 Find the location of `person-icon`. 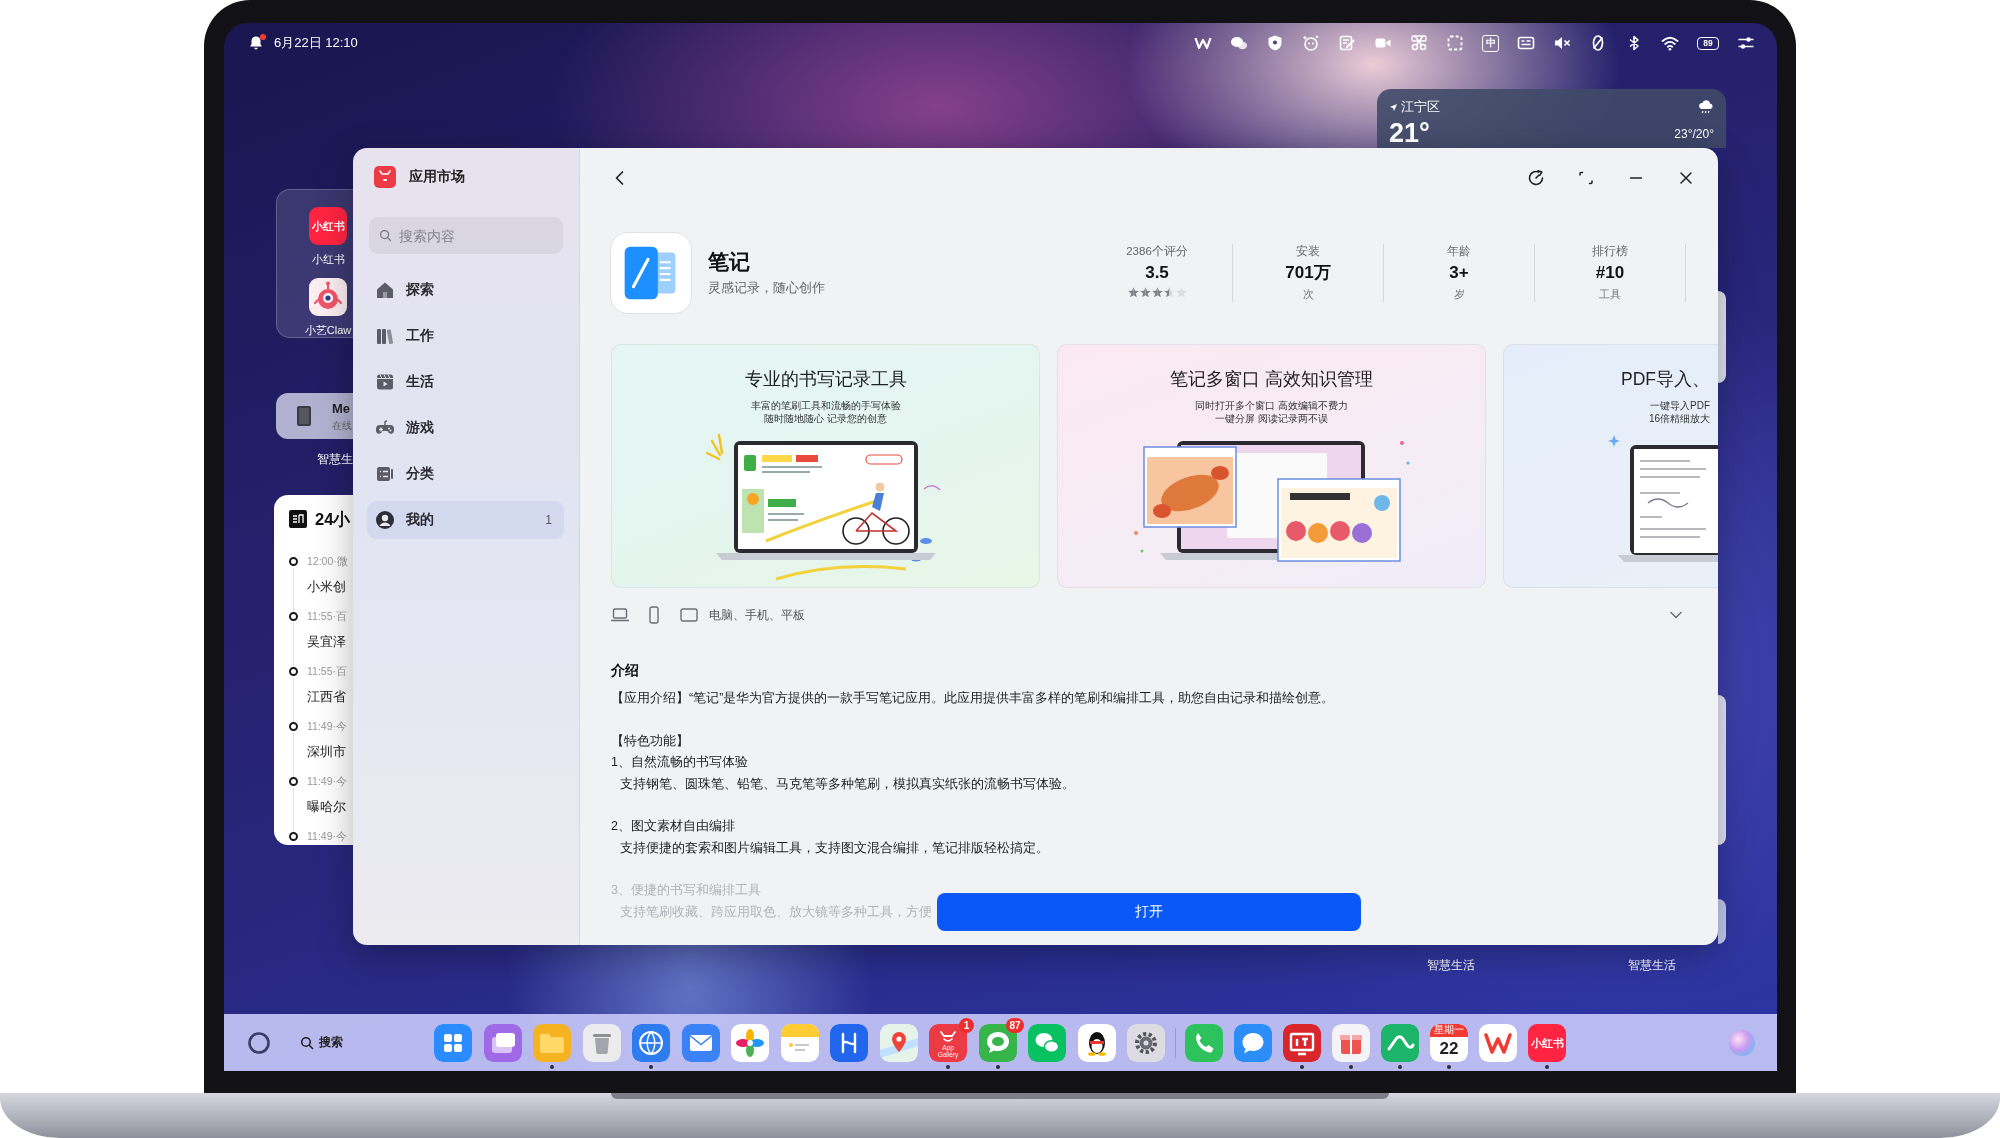

person-icon is located at coordinates (385, 520).